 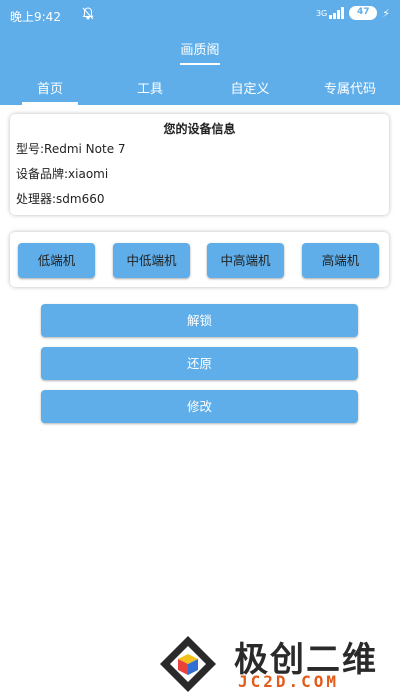 What do you see at coordinates (200, 15) in the screenshot?
I see `status-bar: 晚上9:42 3G 47 ⚡` at bounding box center [200, 15].